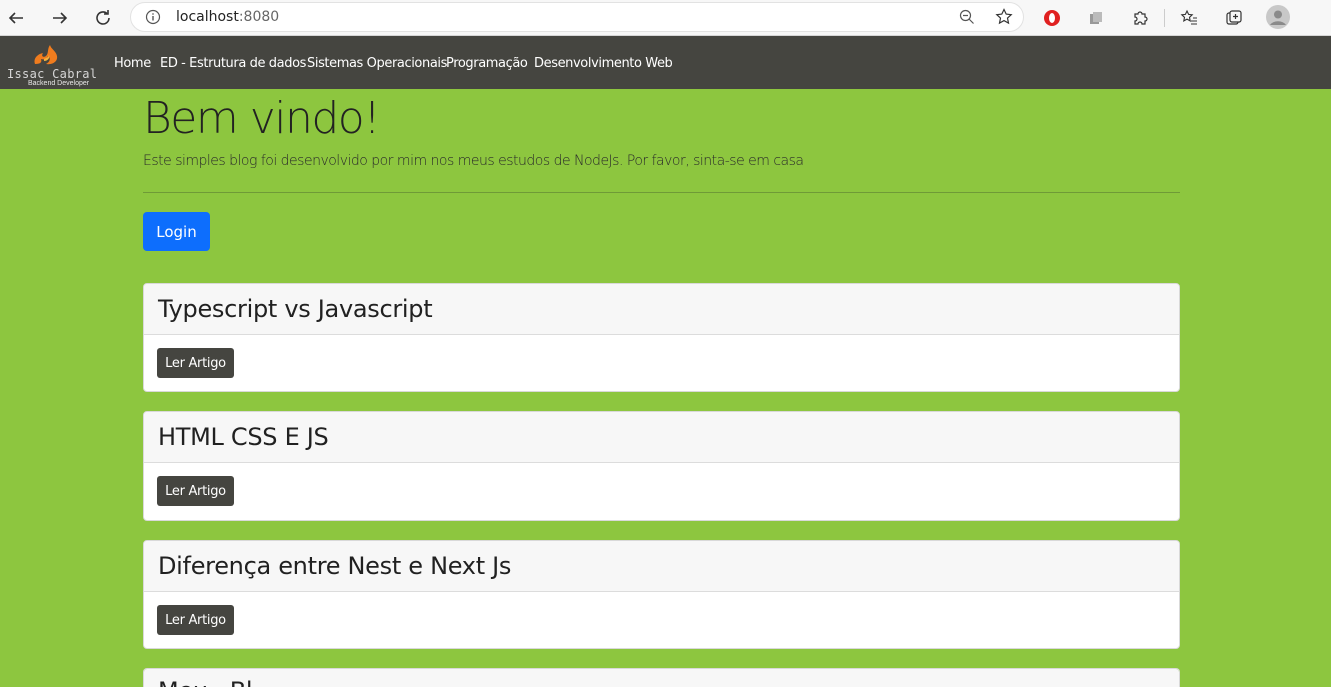 This screenshot has width=1331, height=687. I want to click on brand-title: Issac Cabral, so click(52, 74).